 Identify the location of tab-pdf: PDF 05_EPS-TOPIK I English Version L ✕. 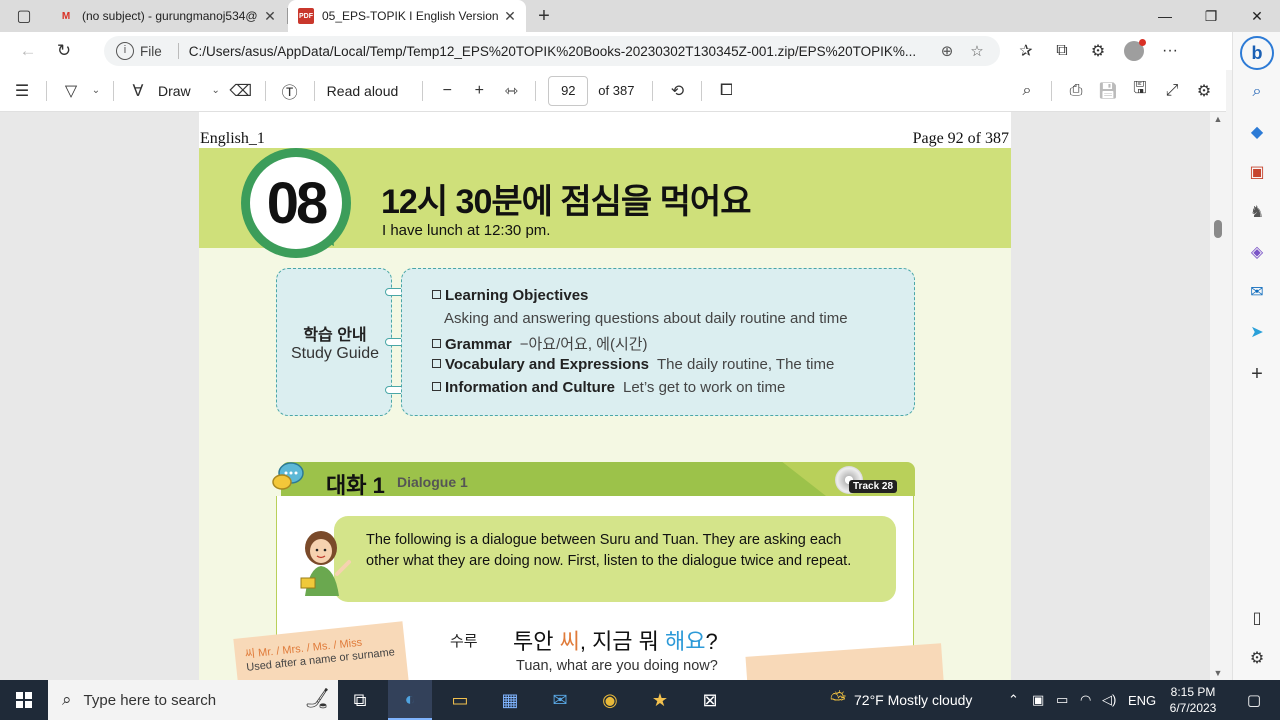
(407, 16).